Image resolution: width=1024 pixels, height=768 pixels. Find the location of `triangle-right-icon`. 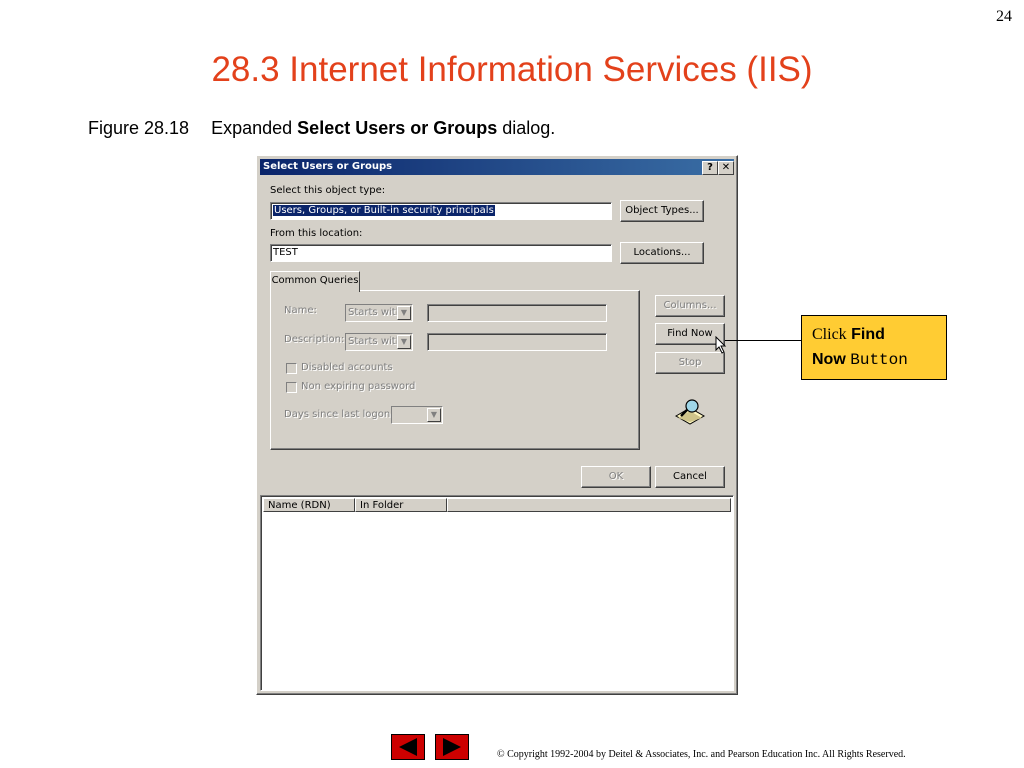

triangle-right-icon is located at coordinates (452, 747).